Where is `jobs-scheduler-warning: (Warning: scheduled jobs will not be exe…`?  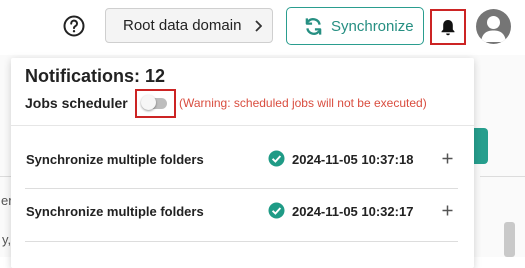
jobs-scheduler-warning: (Warning: scheduled jobs will not be exe… is located at coordinates (303, 103).